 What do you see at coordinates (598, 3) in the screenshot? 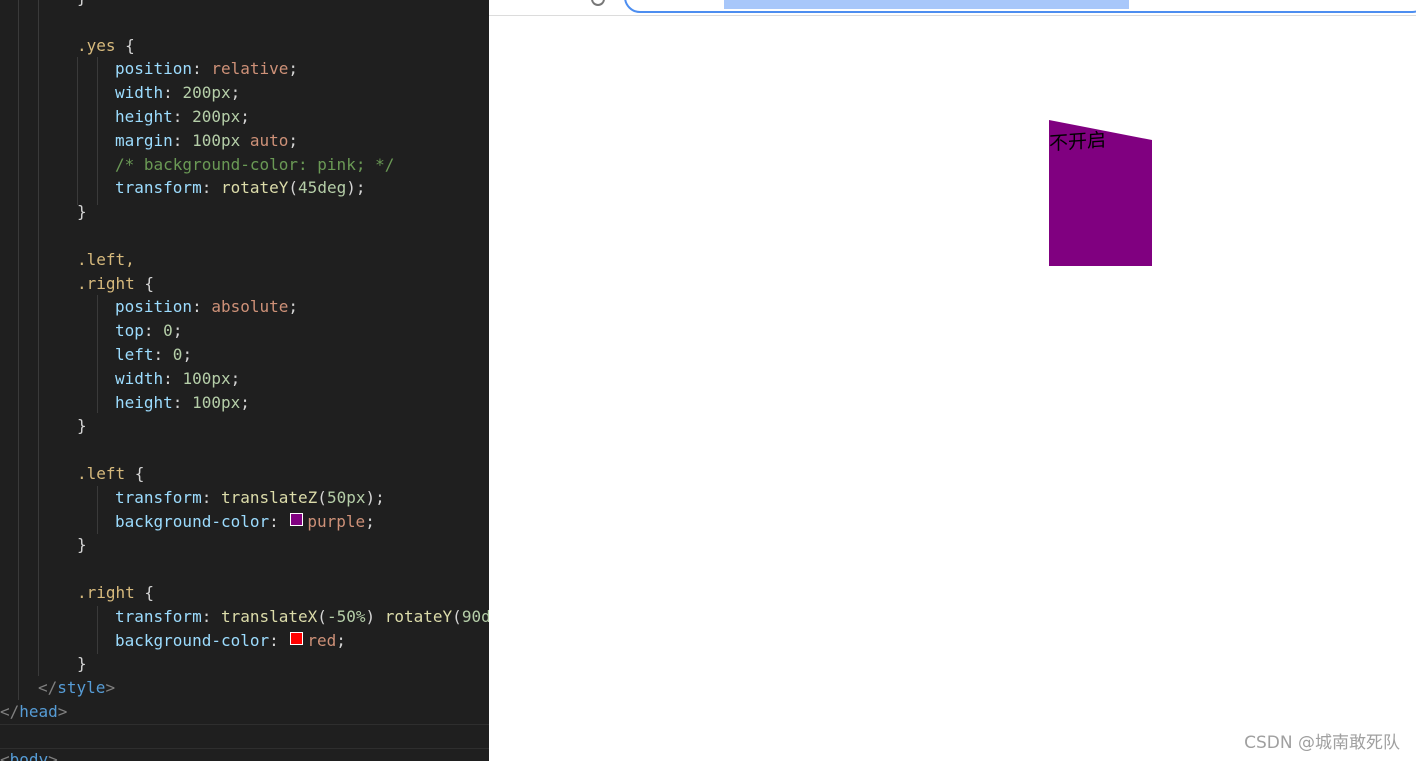
I see `reload-icon` at bounding box center [598, 3].